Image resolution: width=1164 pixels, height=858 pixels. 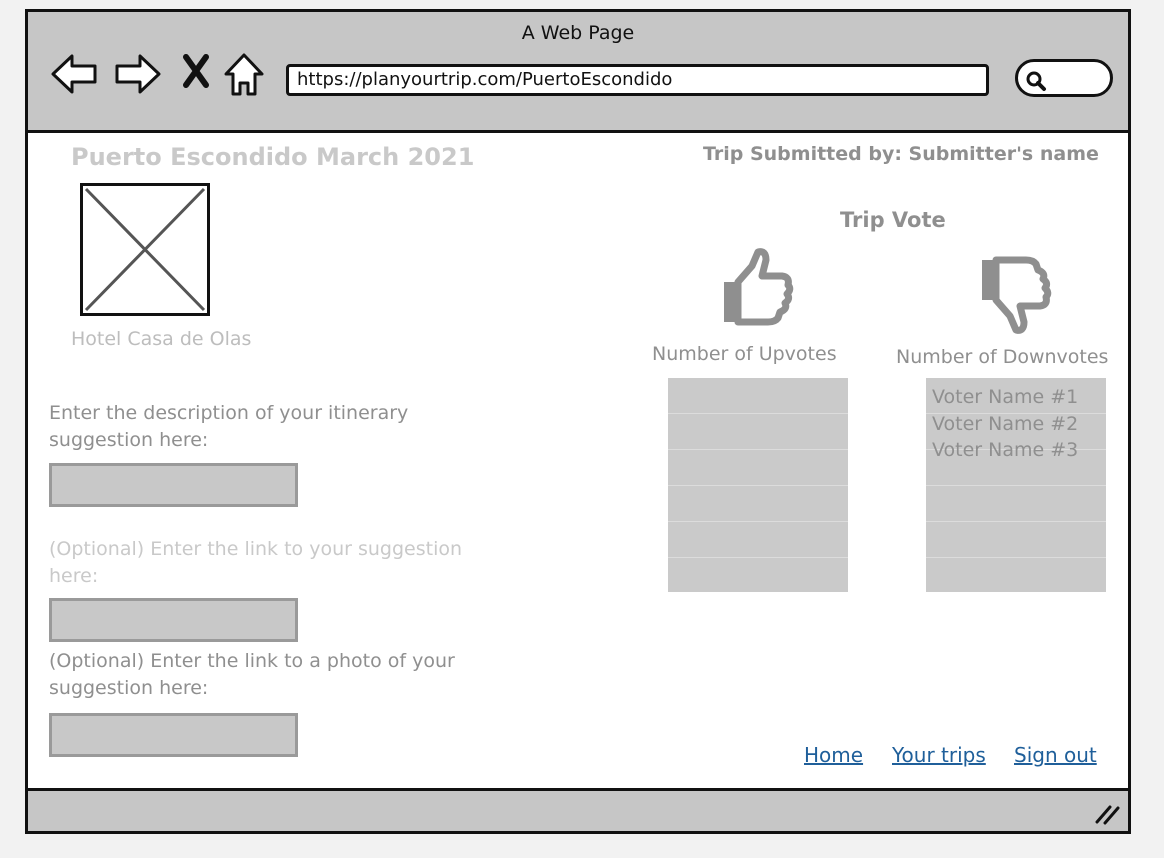 I want to click on search-button, so click(x=1064, y=78).